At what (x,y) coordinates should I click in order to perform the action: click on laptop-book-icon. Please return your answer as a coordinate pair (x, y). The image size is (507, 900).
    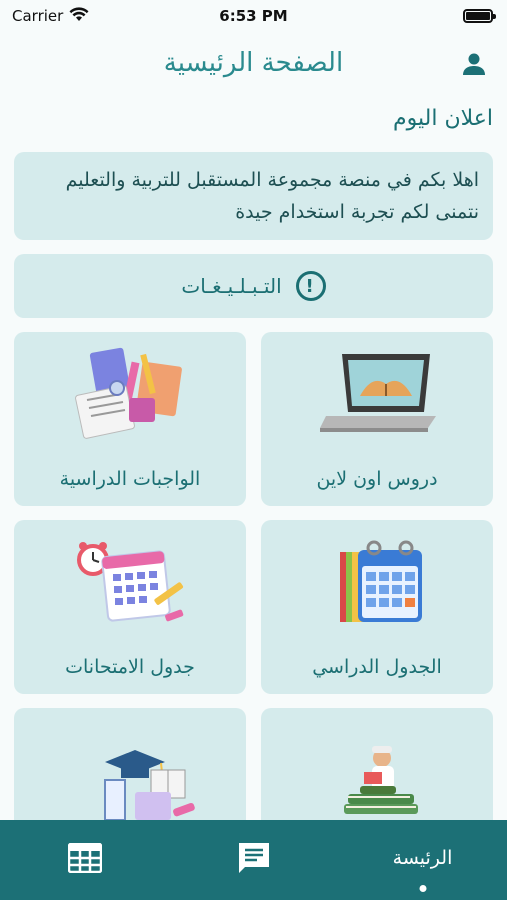
    Looking at the image, I should click on (377, 394).